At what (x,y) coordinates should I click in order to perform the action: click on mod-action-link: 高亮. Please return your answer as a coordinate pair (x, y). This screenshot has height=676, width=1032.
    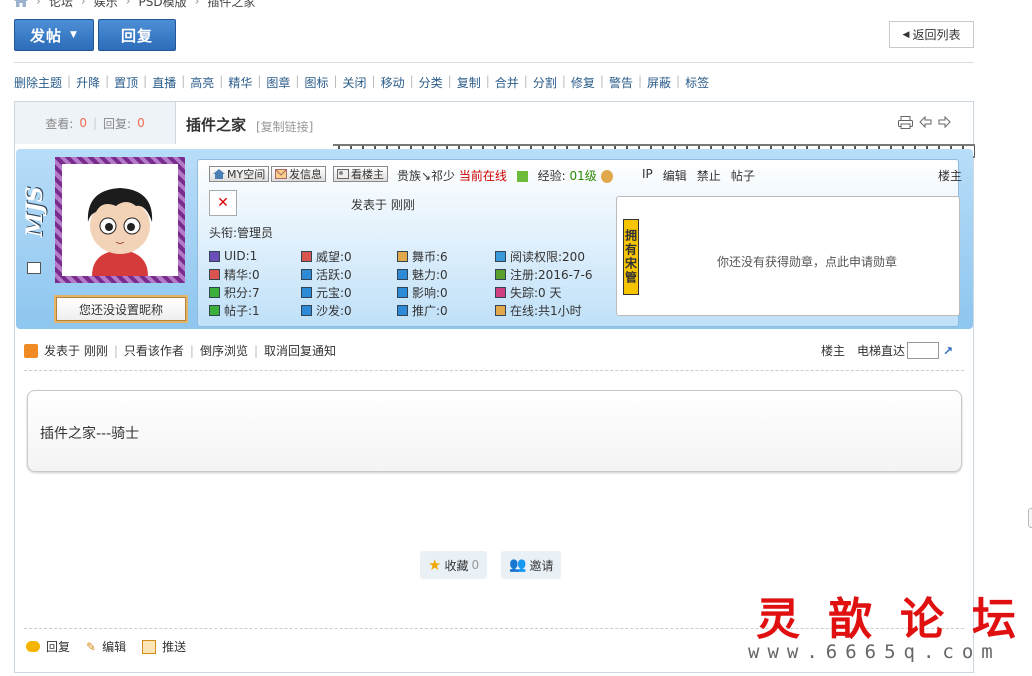
    Looking at the image, I should click on (202, 82).